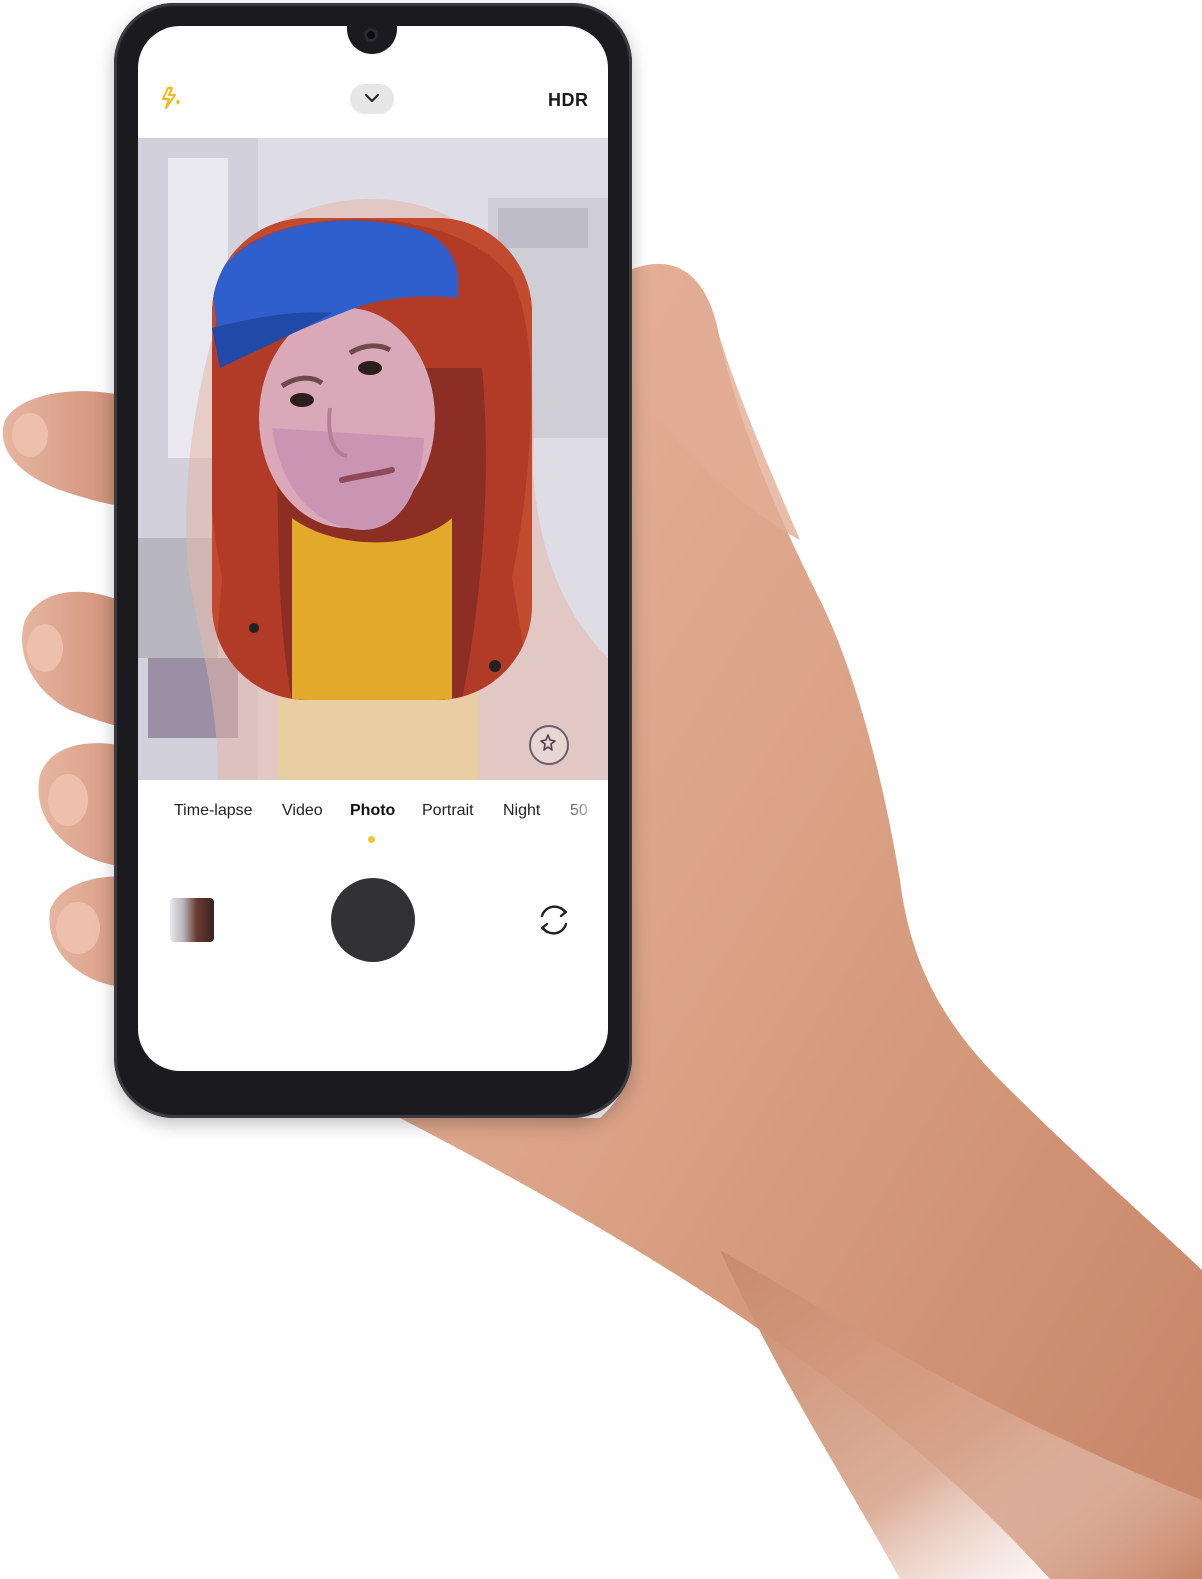 This screenshot has height=1579, width=1202. I want to click on mode-time-lapse: Time-lapse, so click(213, 811).